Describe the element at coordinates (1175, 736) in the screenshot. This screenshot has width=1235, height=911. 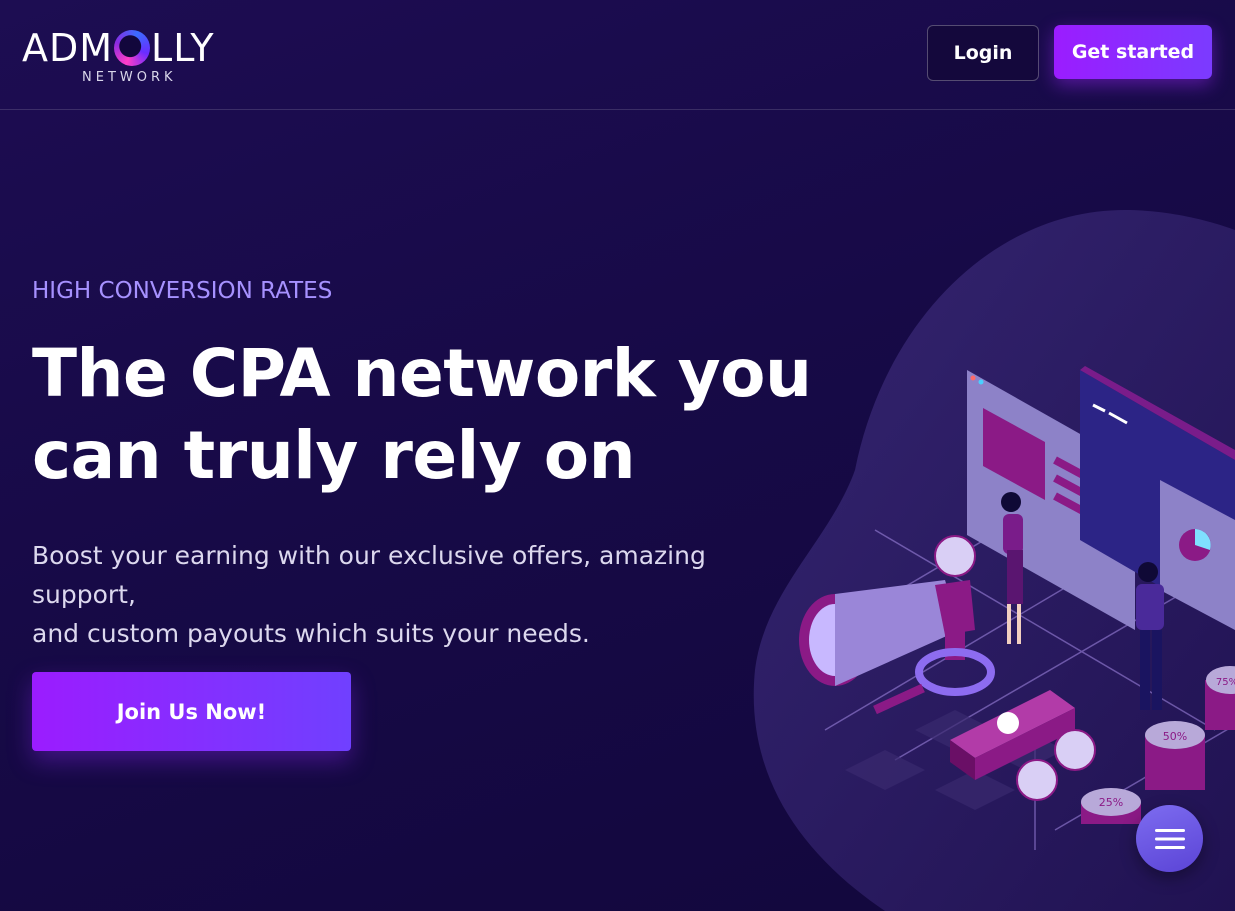
I see `percent-50-label: 50%` at that location.